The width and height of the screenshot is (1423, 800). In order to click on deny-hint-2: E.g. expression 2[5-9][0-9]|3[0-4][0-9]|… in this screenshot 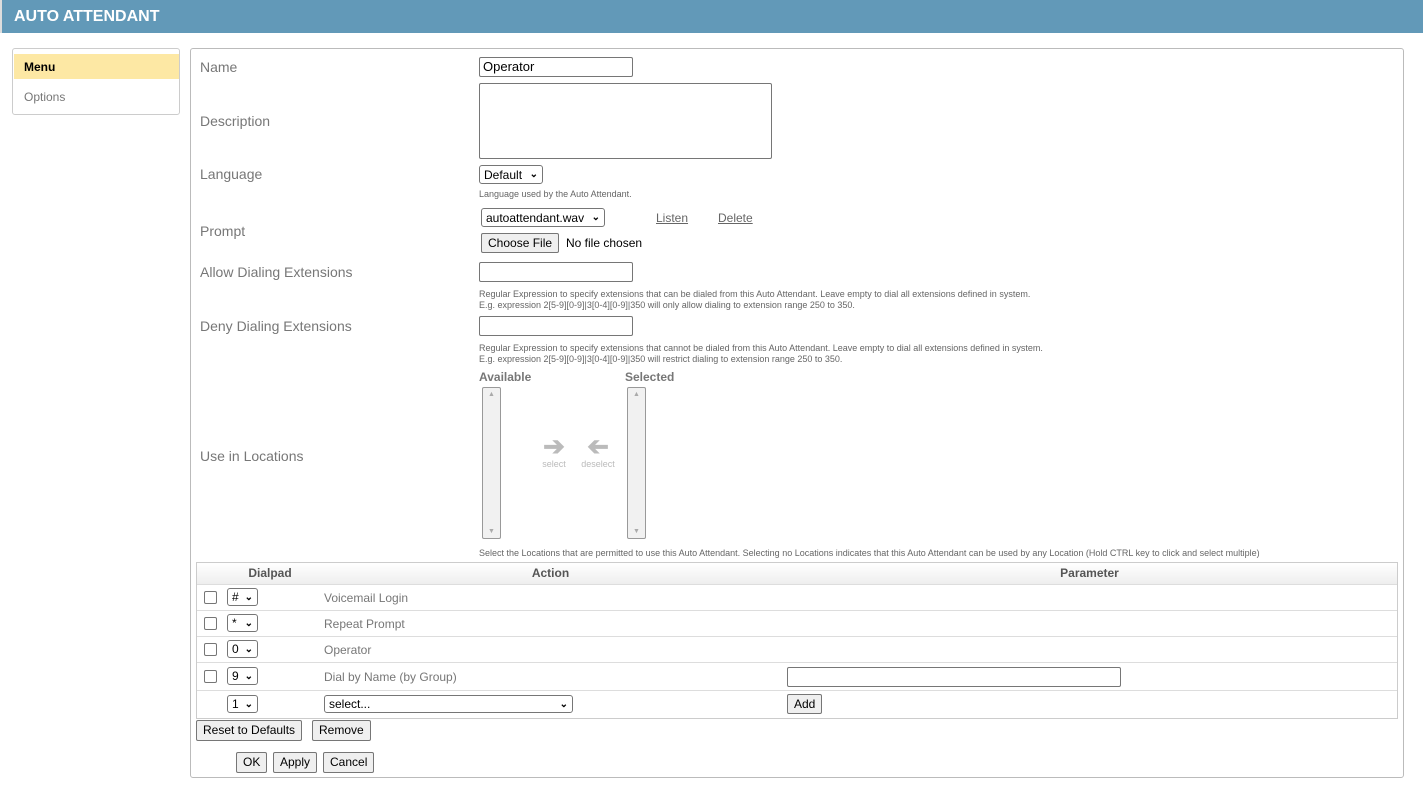, I will do `click(661, 359)`.